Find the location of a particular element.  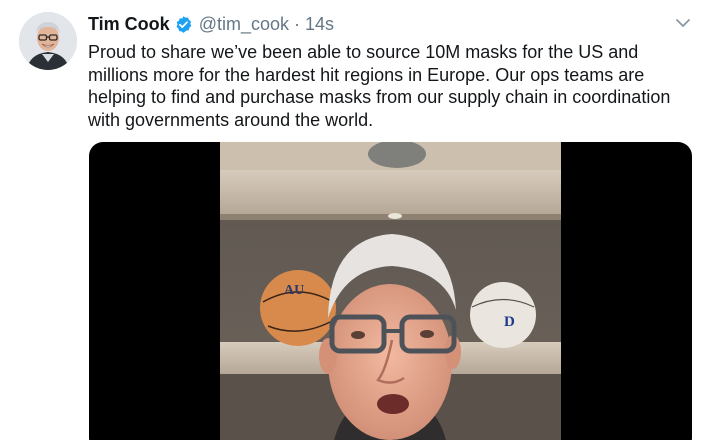

avatar-portrait is located at coordinates (48, 41).